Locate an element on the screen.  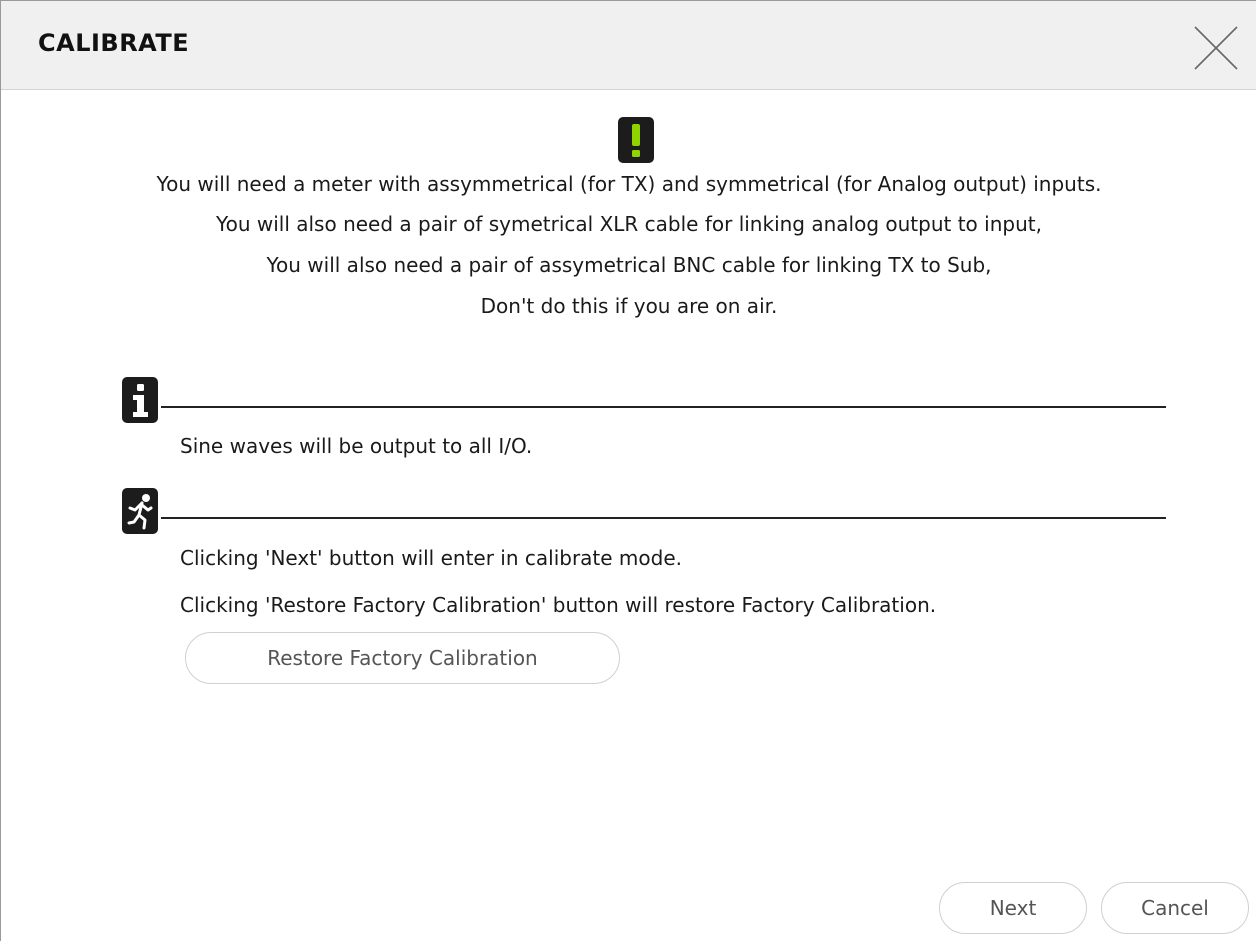
dialog-title: CALIBRATE is located at coordinates (114, 43).